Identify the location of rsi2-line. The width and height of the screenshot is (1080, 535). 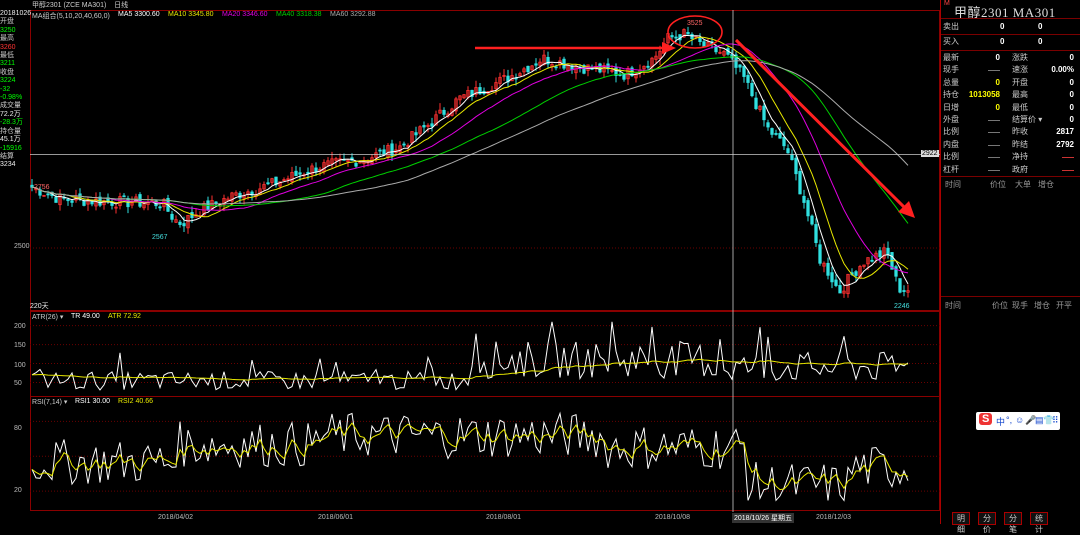
(470, 456).